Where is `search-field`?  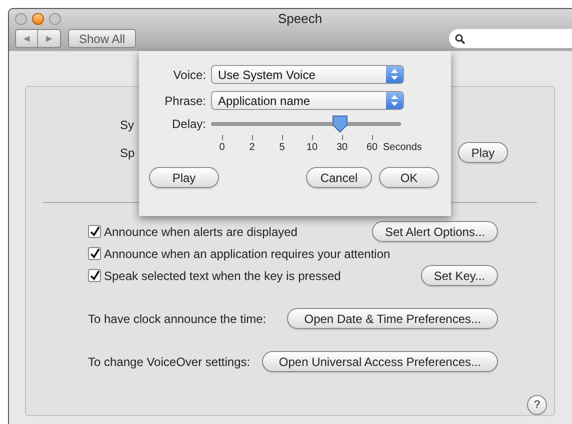 search-field is located at coordinates (510, 38).